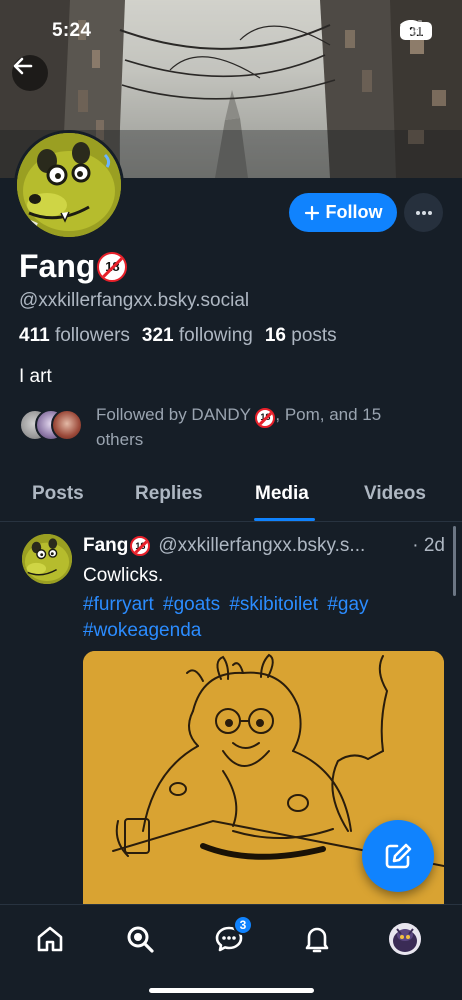 The height and width of the screenshot is (1000, 462). I want to click on posts-count: 16, so click(275, 335).